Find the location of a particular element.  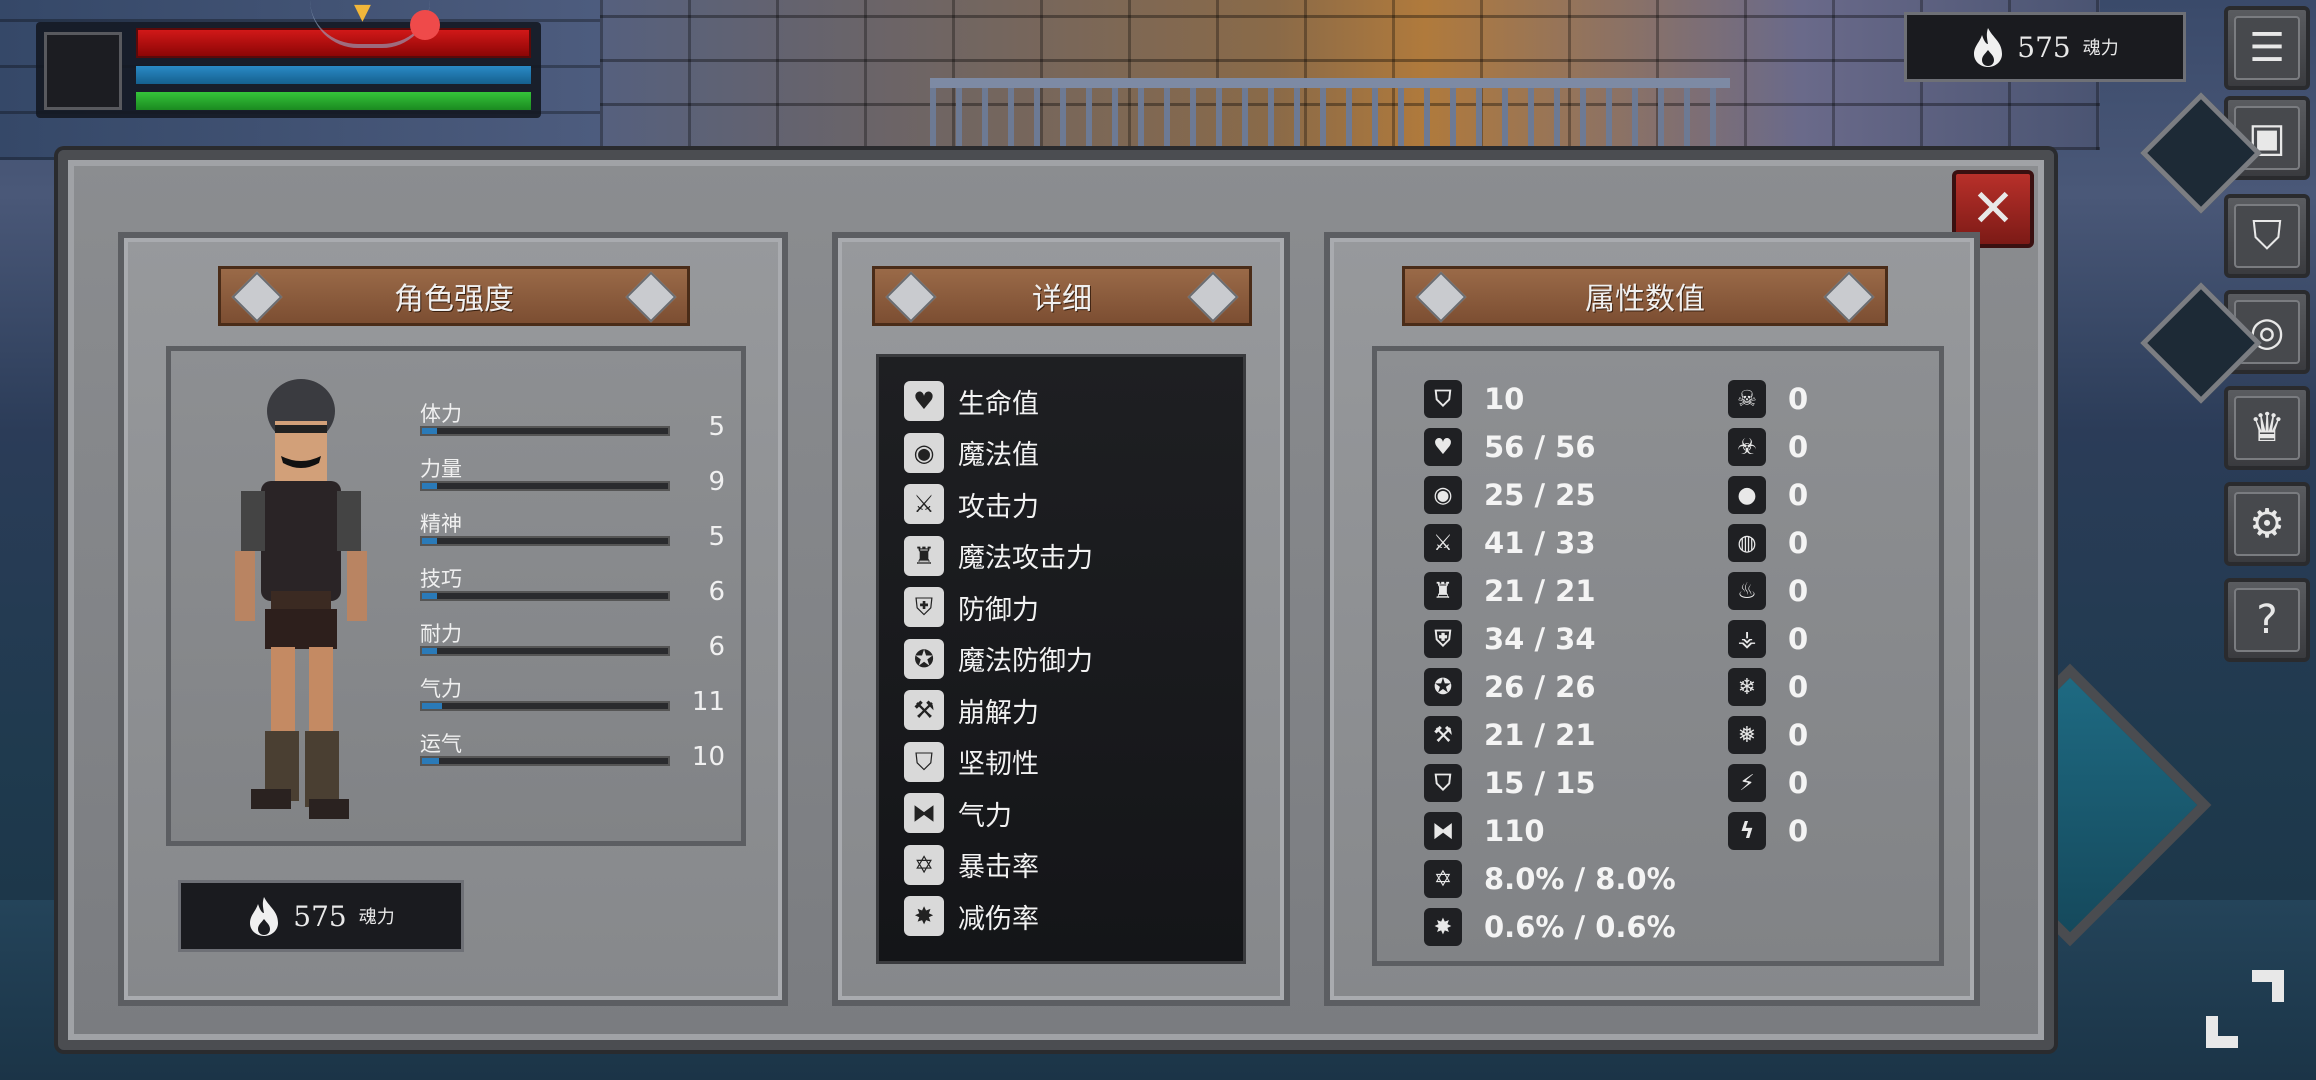

fire-icon: ♨ is located at coordinates (1747, 591).